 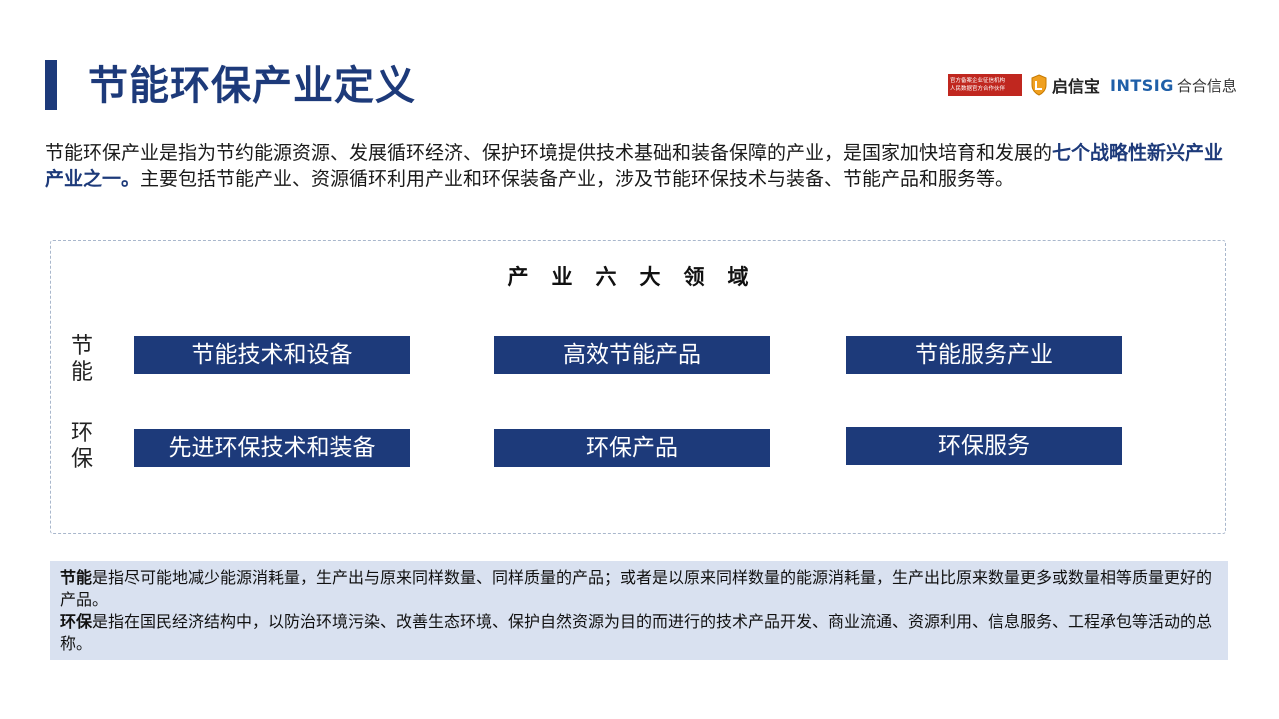 I want to click on page-title: 节能环保产业定义, so click(x=252, y=86).